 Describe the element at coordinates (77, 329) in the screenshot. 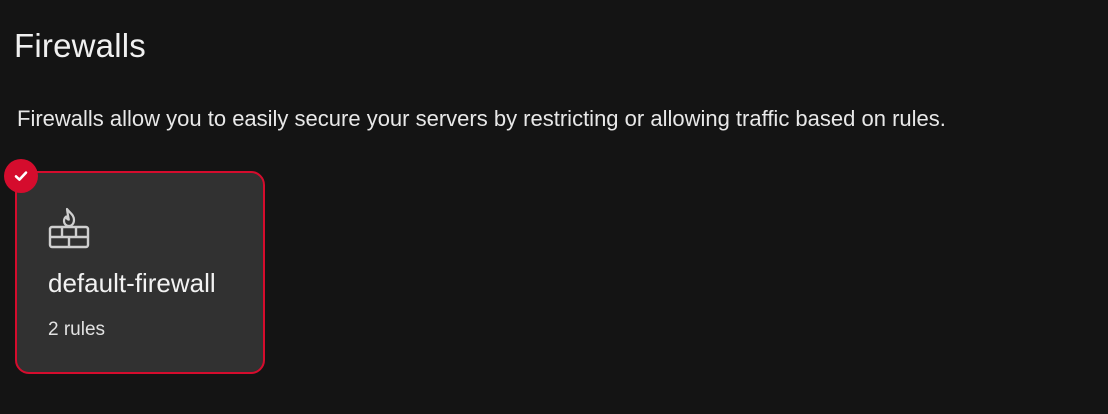

I see `firewall-rules-count: 2 rules` at that location.